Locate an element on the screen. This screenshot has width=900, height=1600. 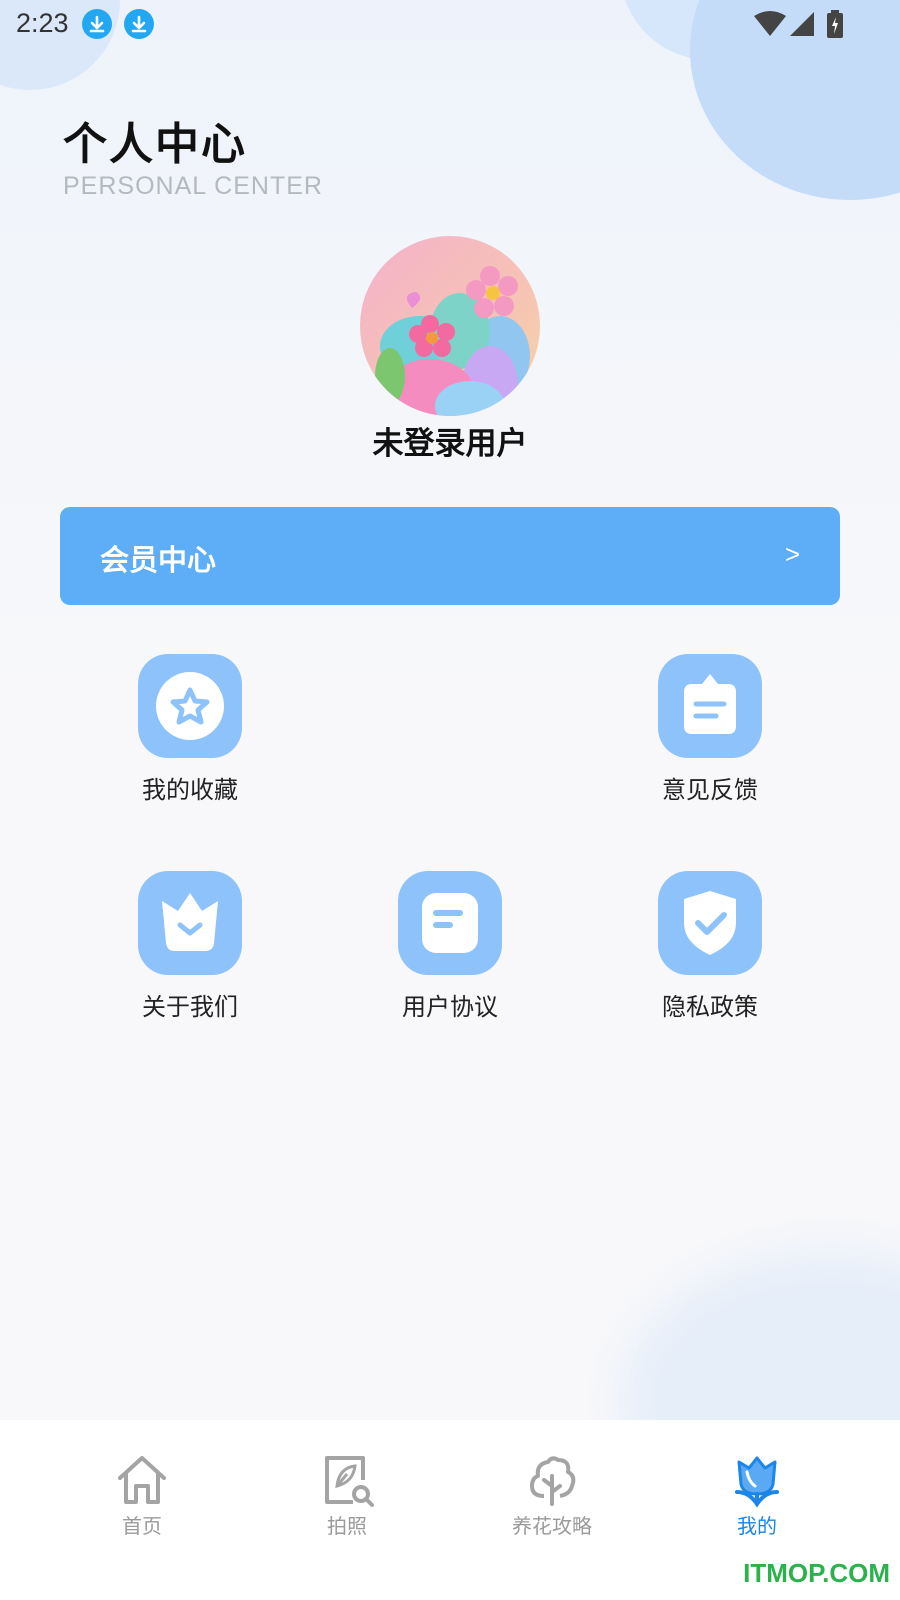
shield-check-icon is located at coordinates (710, 923).